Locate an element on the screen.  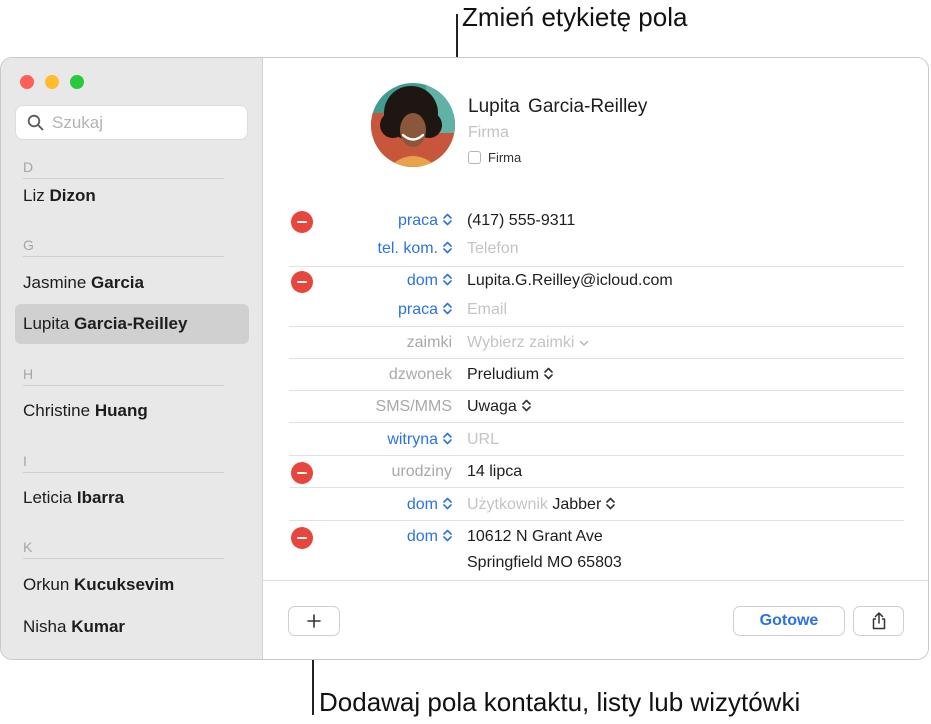
im-username-input: Użytkownik is located at coordinates (507, 504).